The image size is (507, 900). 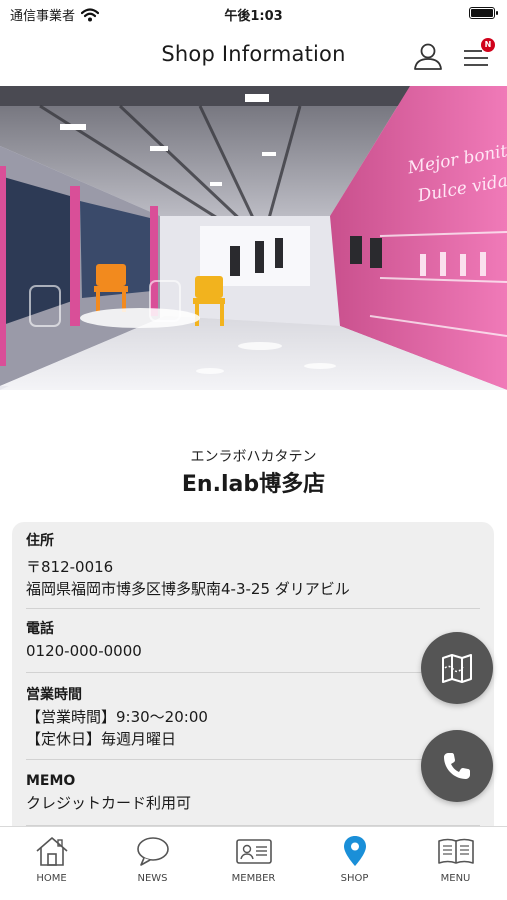 What do you see at coordinates (253, 589) in the screenshot?
I see `address-text: 福岡県福岡市博多区博多駅南4-3-25 ダリアビル` at bounding box center [253, 589].